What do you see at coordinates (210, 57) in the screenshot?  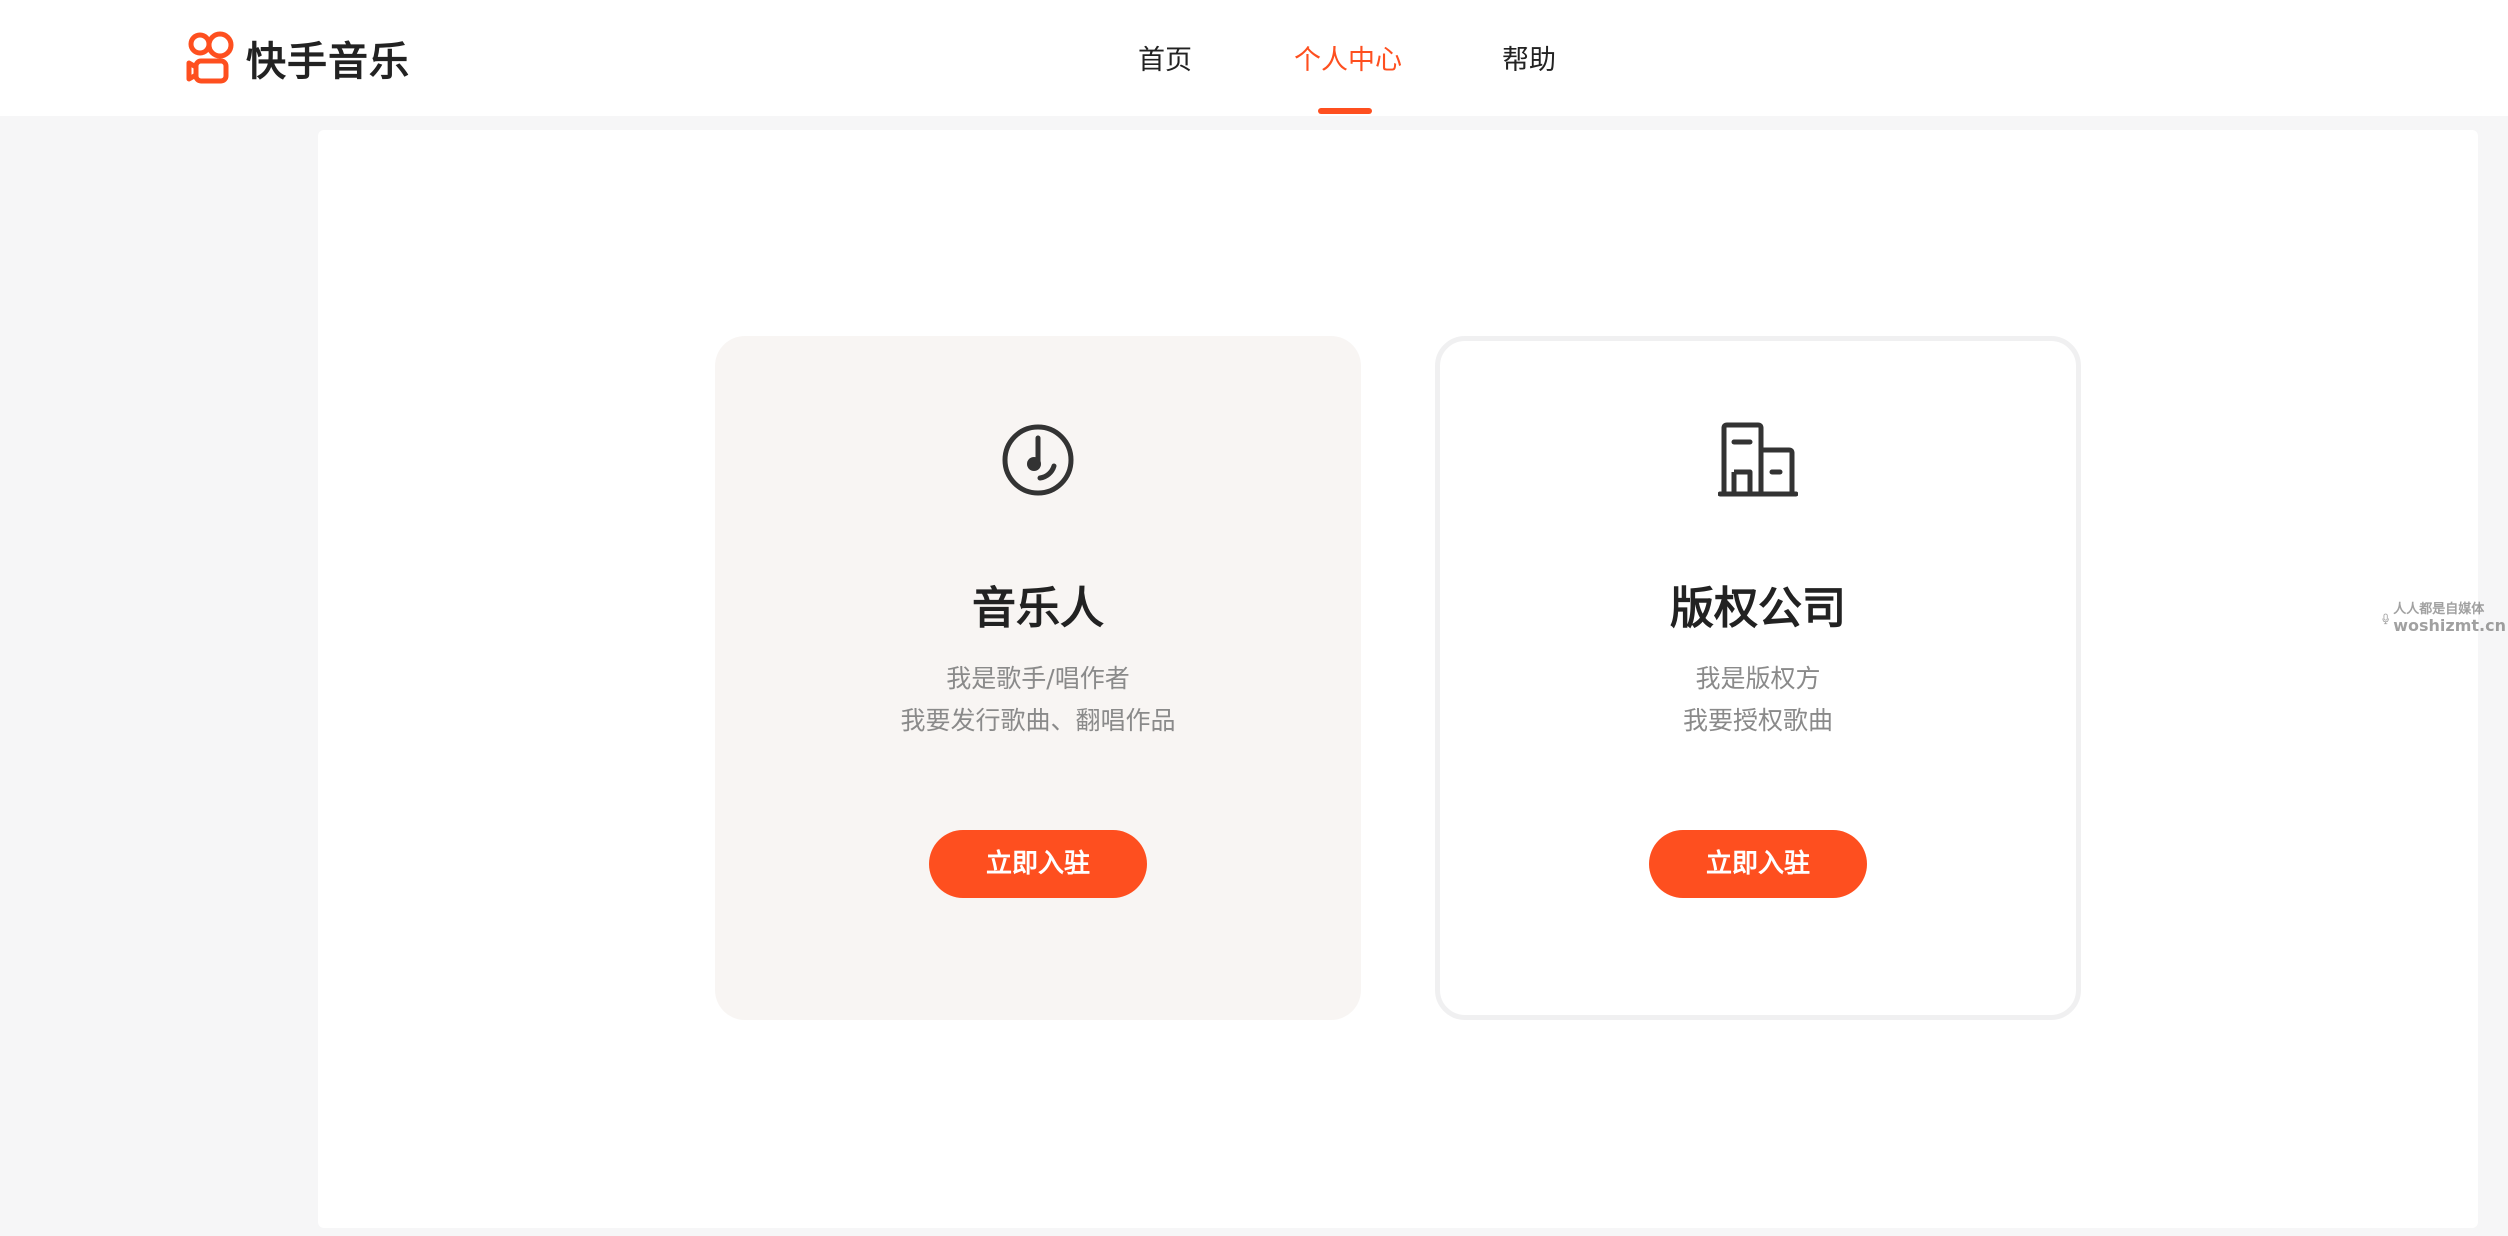 I see `kuaishou-logo-icon` at bounding box center [210, 57].